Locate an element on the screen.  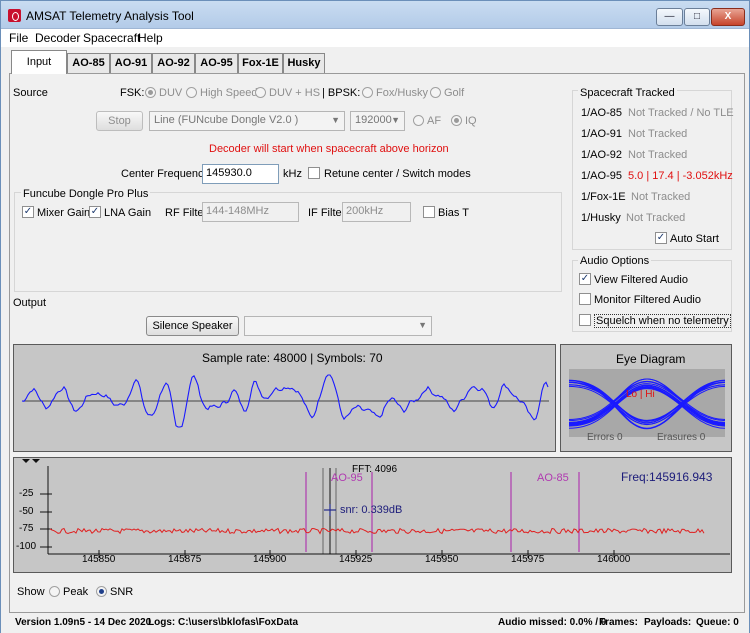
fft-trace is located at coordinates (377, 531).